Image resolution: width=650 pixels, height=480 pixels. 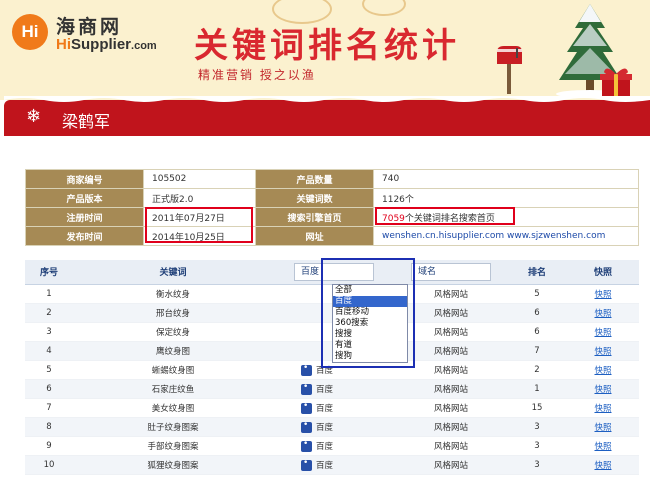 What do you see at coordinates (30, 32) in the screenshot?
I see `logo-mark: Hi` at bounding box center [30, 32].